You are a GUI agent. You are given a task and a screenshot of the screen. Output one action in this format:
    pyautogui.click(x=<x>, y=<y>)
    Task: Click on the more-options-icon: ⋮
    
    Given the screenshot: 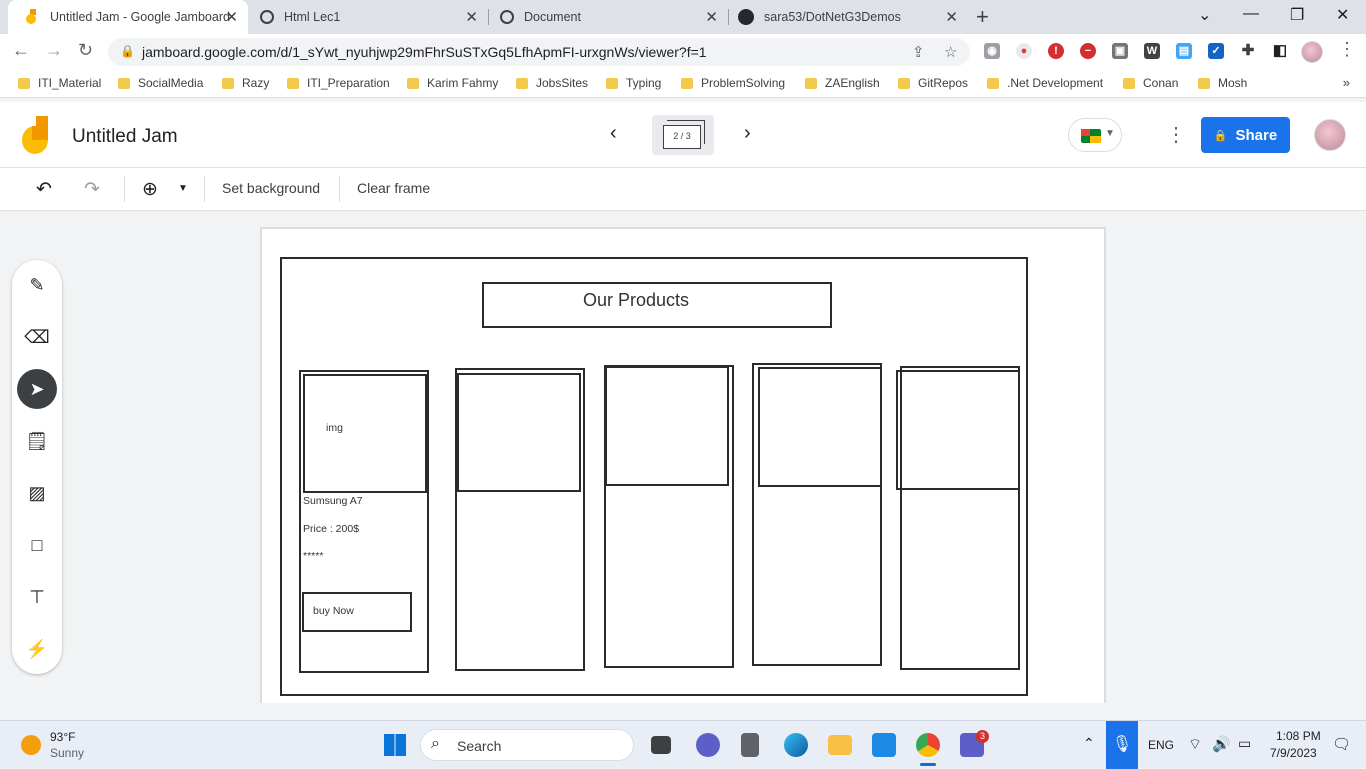 What is the action you would take?
    pyautogui.click(x=1176, y=134)
    